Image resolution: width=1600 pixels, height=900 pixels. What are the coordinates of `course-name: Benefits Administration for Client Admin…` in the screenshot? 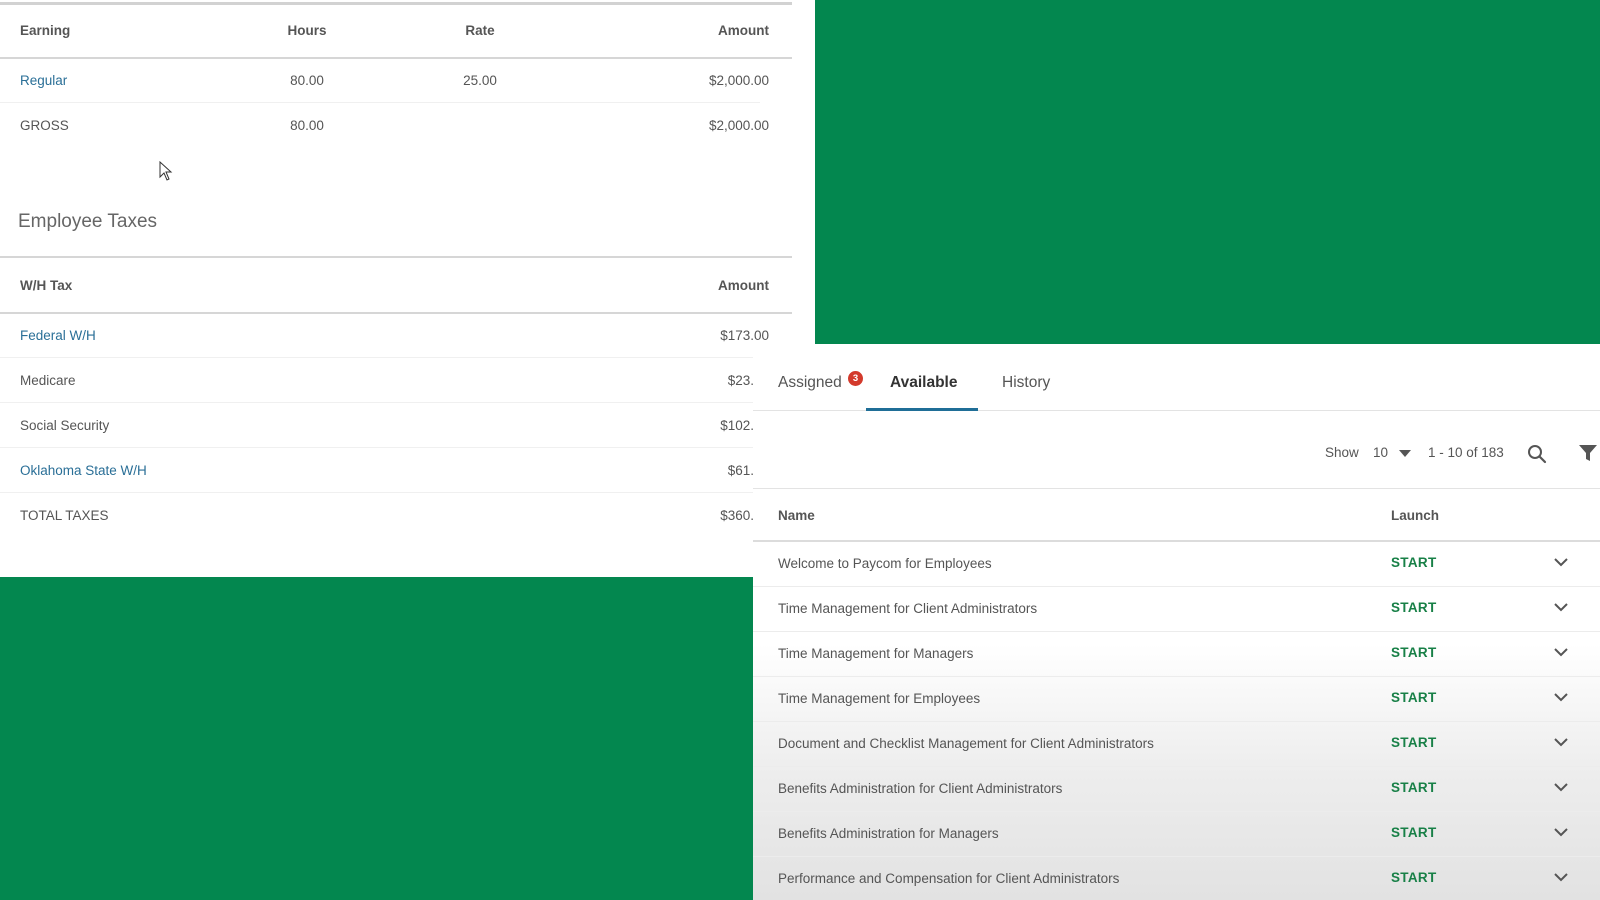 It's located at (920, 788).